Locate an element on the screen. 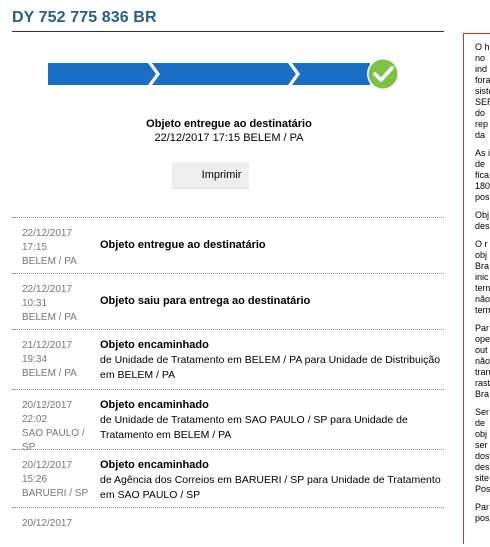  summary-location: BELEM / PA is located at coordinates (273, 138).